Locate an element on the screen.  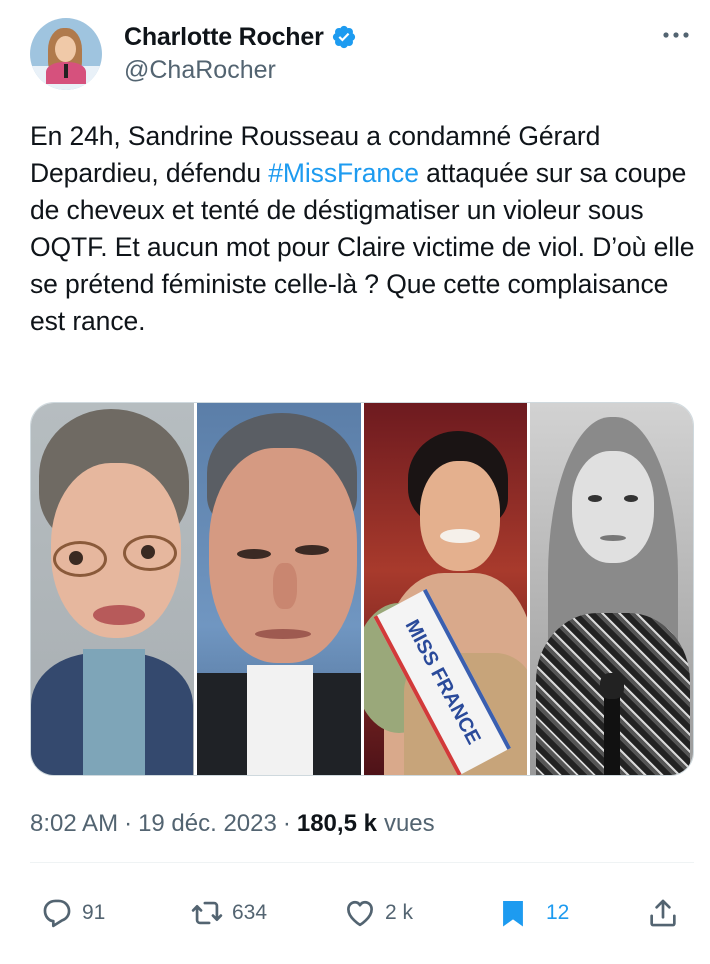
like-icon is located at coordinates (360, 913).